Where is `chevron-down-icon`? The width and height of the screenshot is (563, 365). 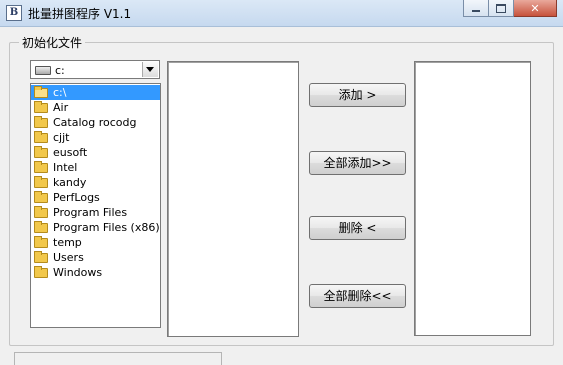 chevron-down-icon is located at coordinates (150, 69).